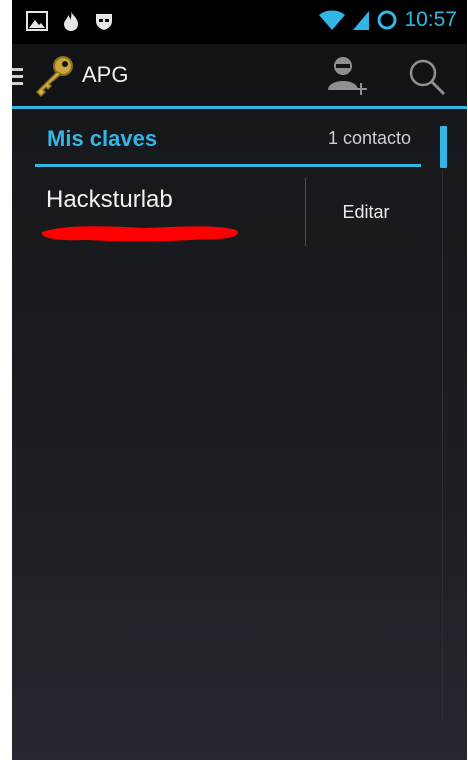 This screenshot has width=468, height=760. Describe the element at coordinates (228, 165) in the screenshot. I see `section-header-divider` at that location.